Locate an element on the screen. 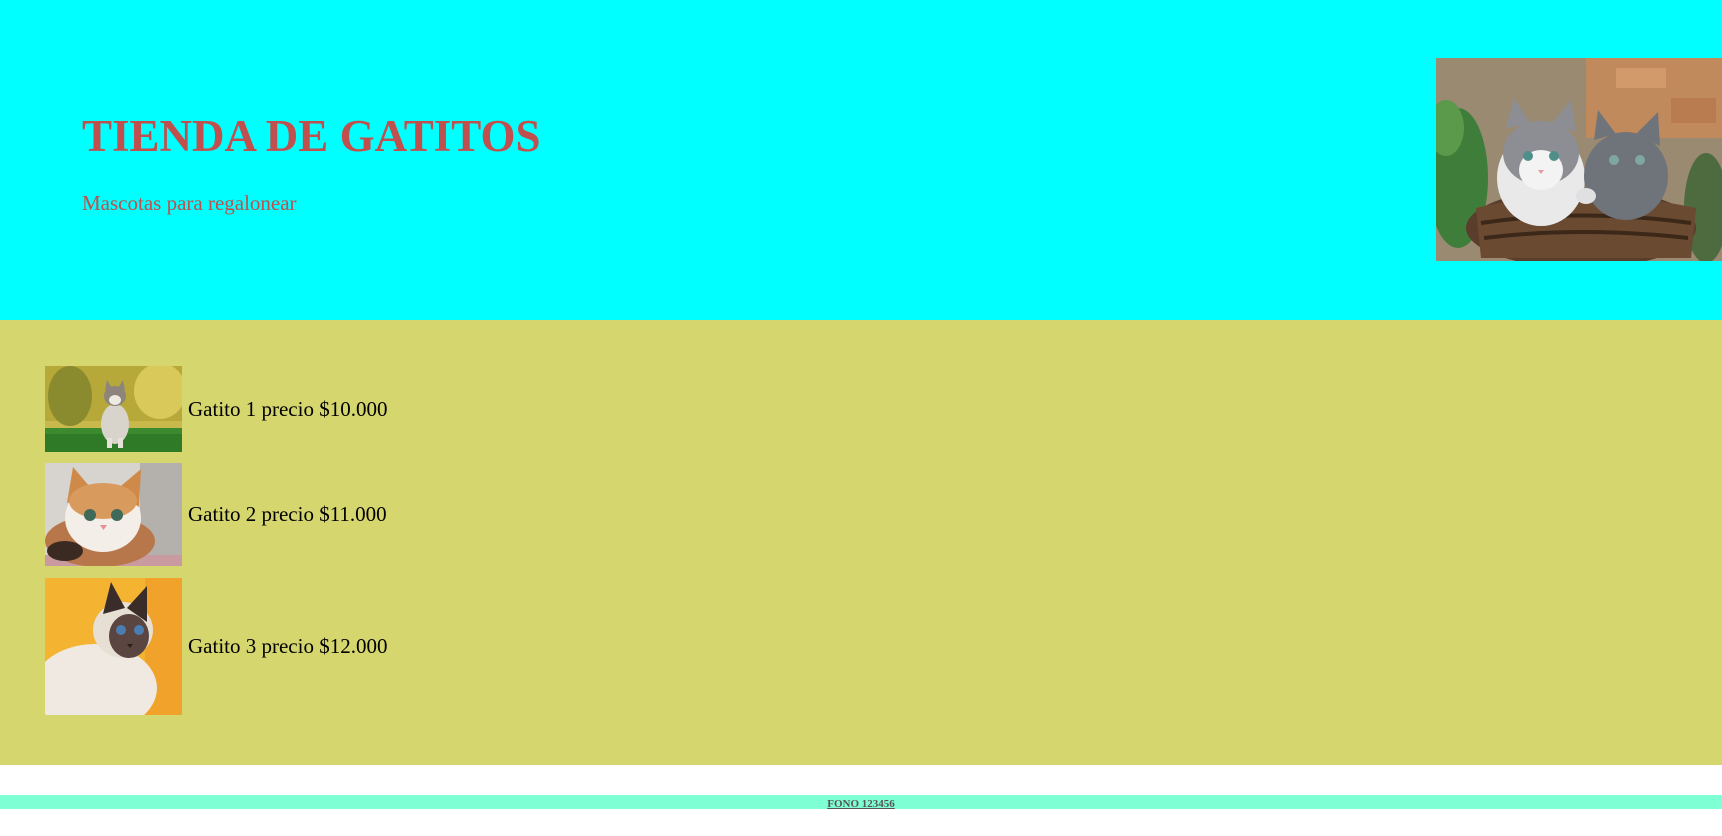 The width and height of the screenshot is (1722, 836). page-title: TIENDA DE GATITOS is located at coordinates (311, 136).